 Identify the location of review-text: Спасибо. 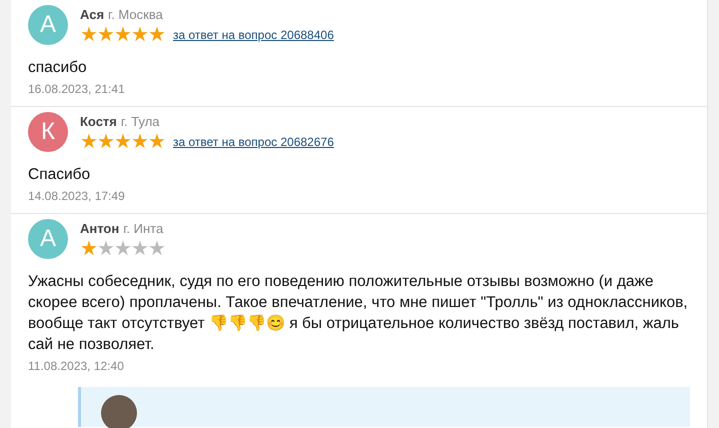
(60, 175).